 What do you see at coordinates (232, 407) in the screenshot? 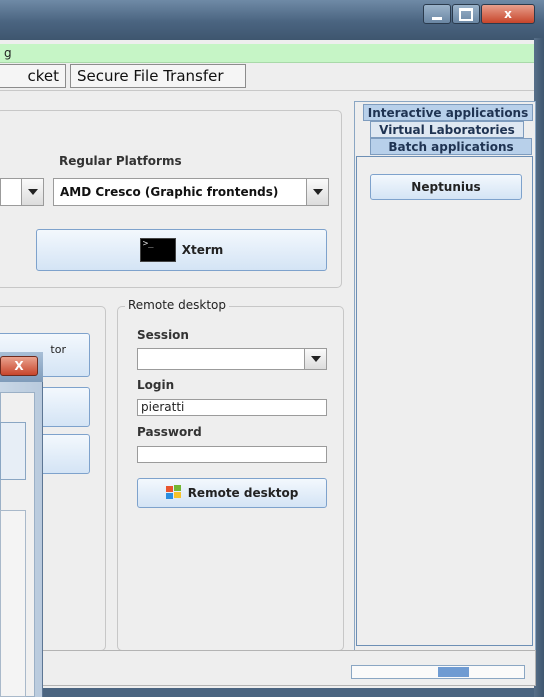
I see `login-field: pieratti` at bounding box center [232, 407].